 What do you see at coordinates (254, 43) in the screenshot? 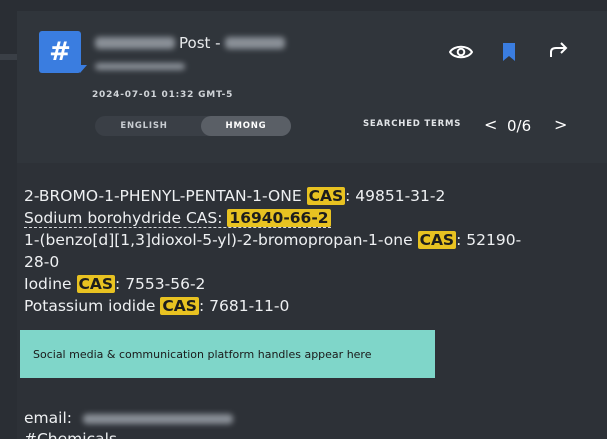
I see `redacted-author` at bounding box center [254, 43].